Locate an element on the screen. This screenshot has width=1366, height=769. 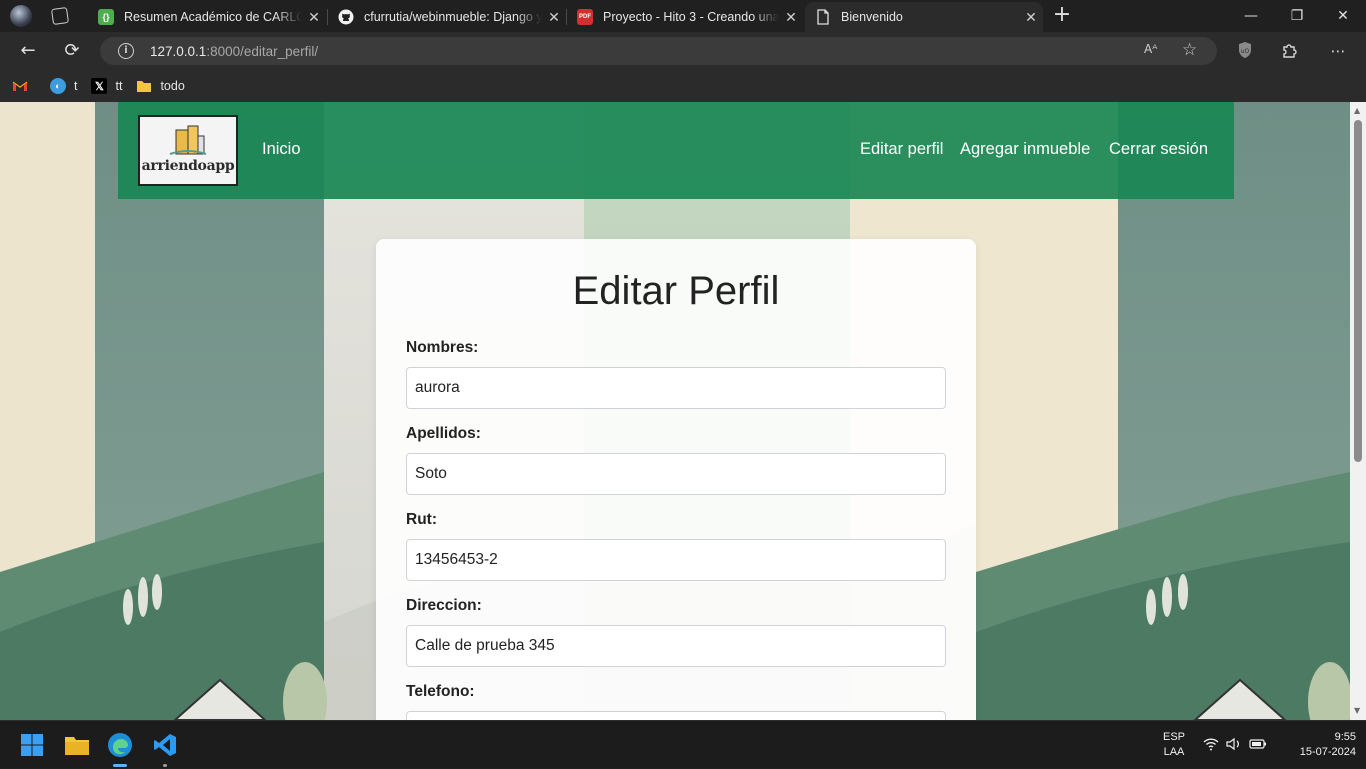
nav-cerrar-sesion: Cerrar sesión is located at coordinates (1158, 149).